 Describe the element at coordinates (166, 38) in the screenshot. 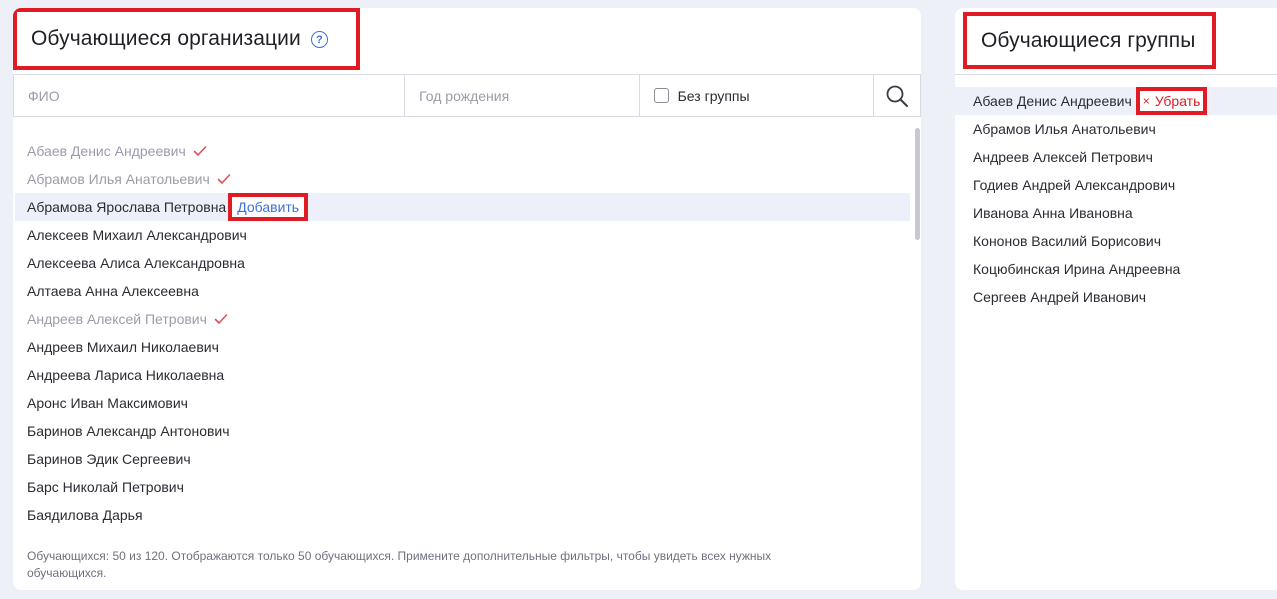

I see `page-title: Обучающиеся организации` at that location.